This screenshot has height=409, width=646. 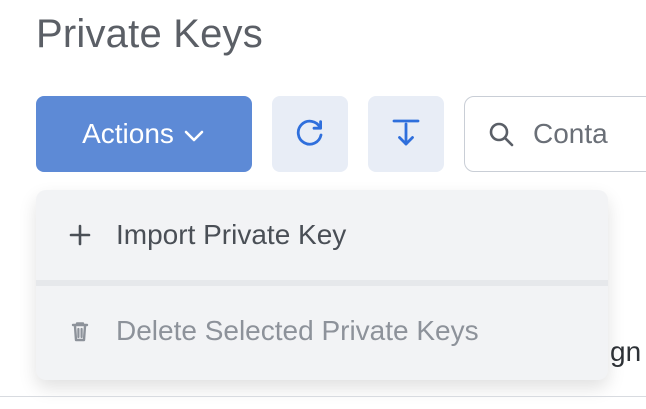 I want to click on trash-icon, so click(x=80, y=331).